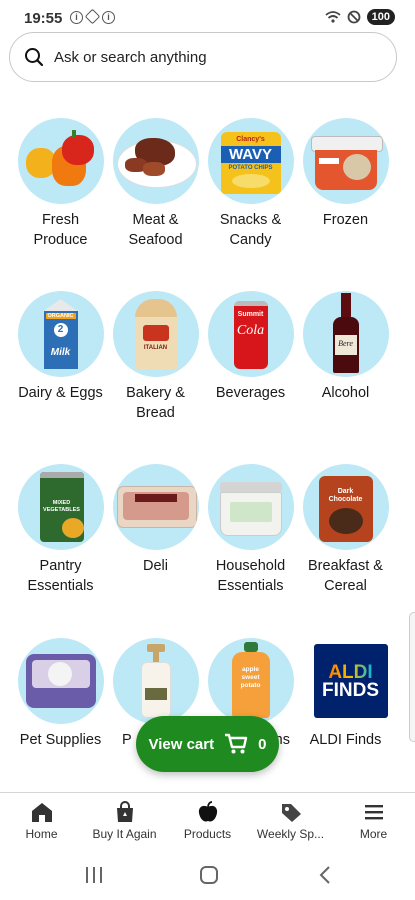  I want to click on menu-icon, so click(373, 812).